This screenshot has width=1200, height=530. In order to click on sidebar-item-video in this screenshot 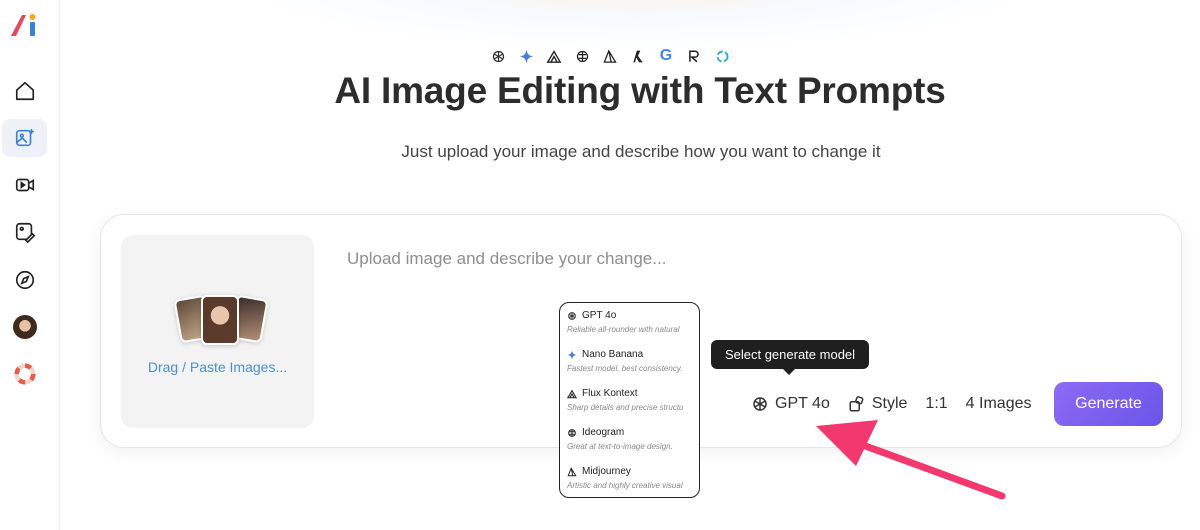, I will do `click(24, 185)`.